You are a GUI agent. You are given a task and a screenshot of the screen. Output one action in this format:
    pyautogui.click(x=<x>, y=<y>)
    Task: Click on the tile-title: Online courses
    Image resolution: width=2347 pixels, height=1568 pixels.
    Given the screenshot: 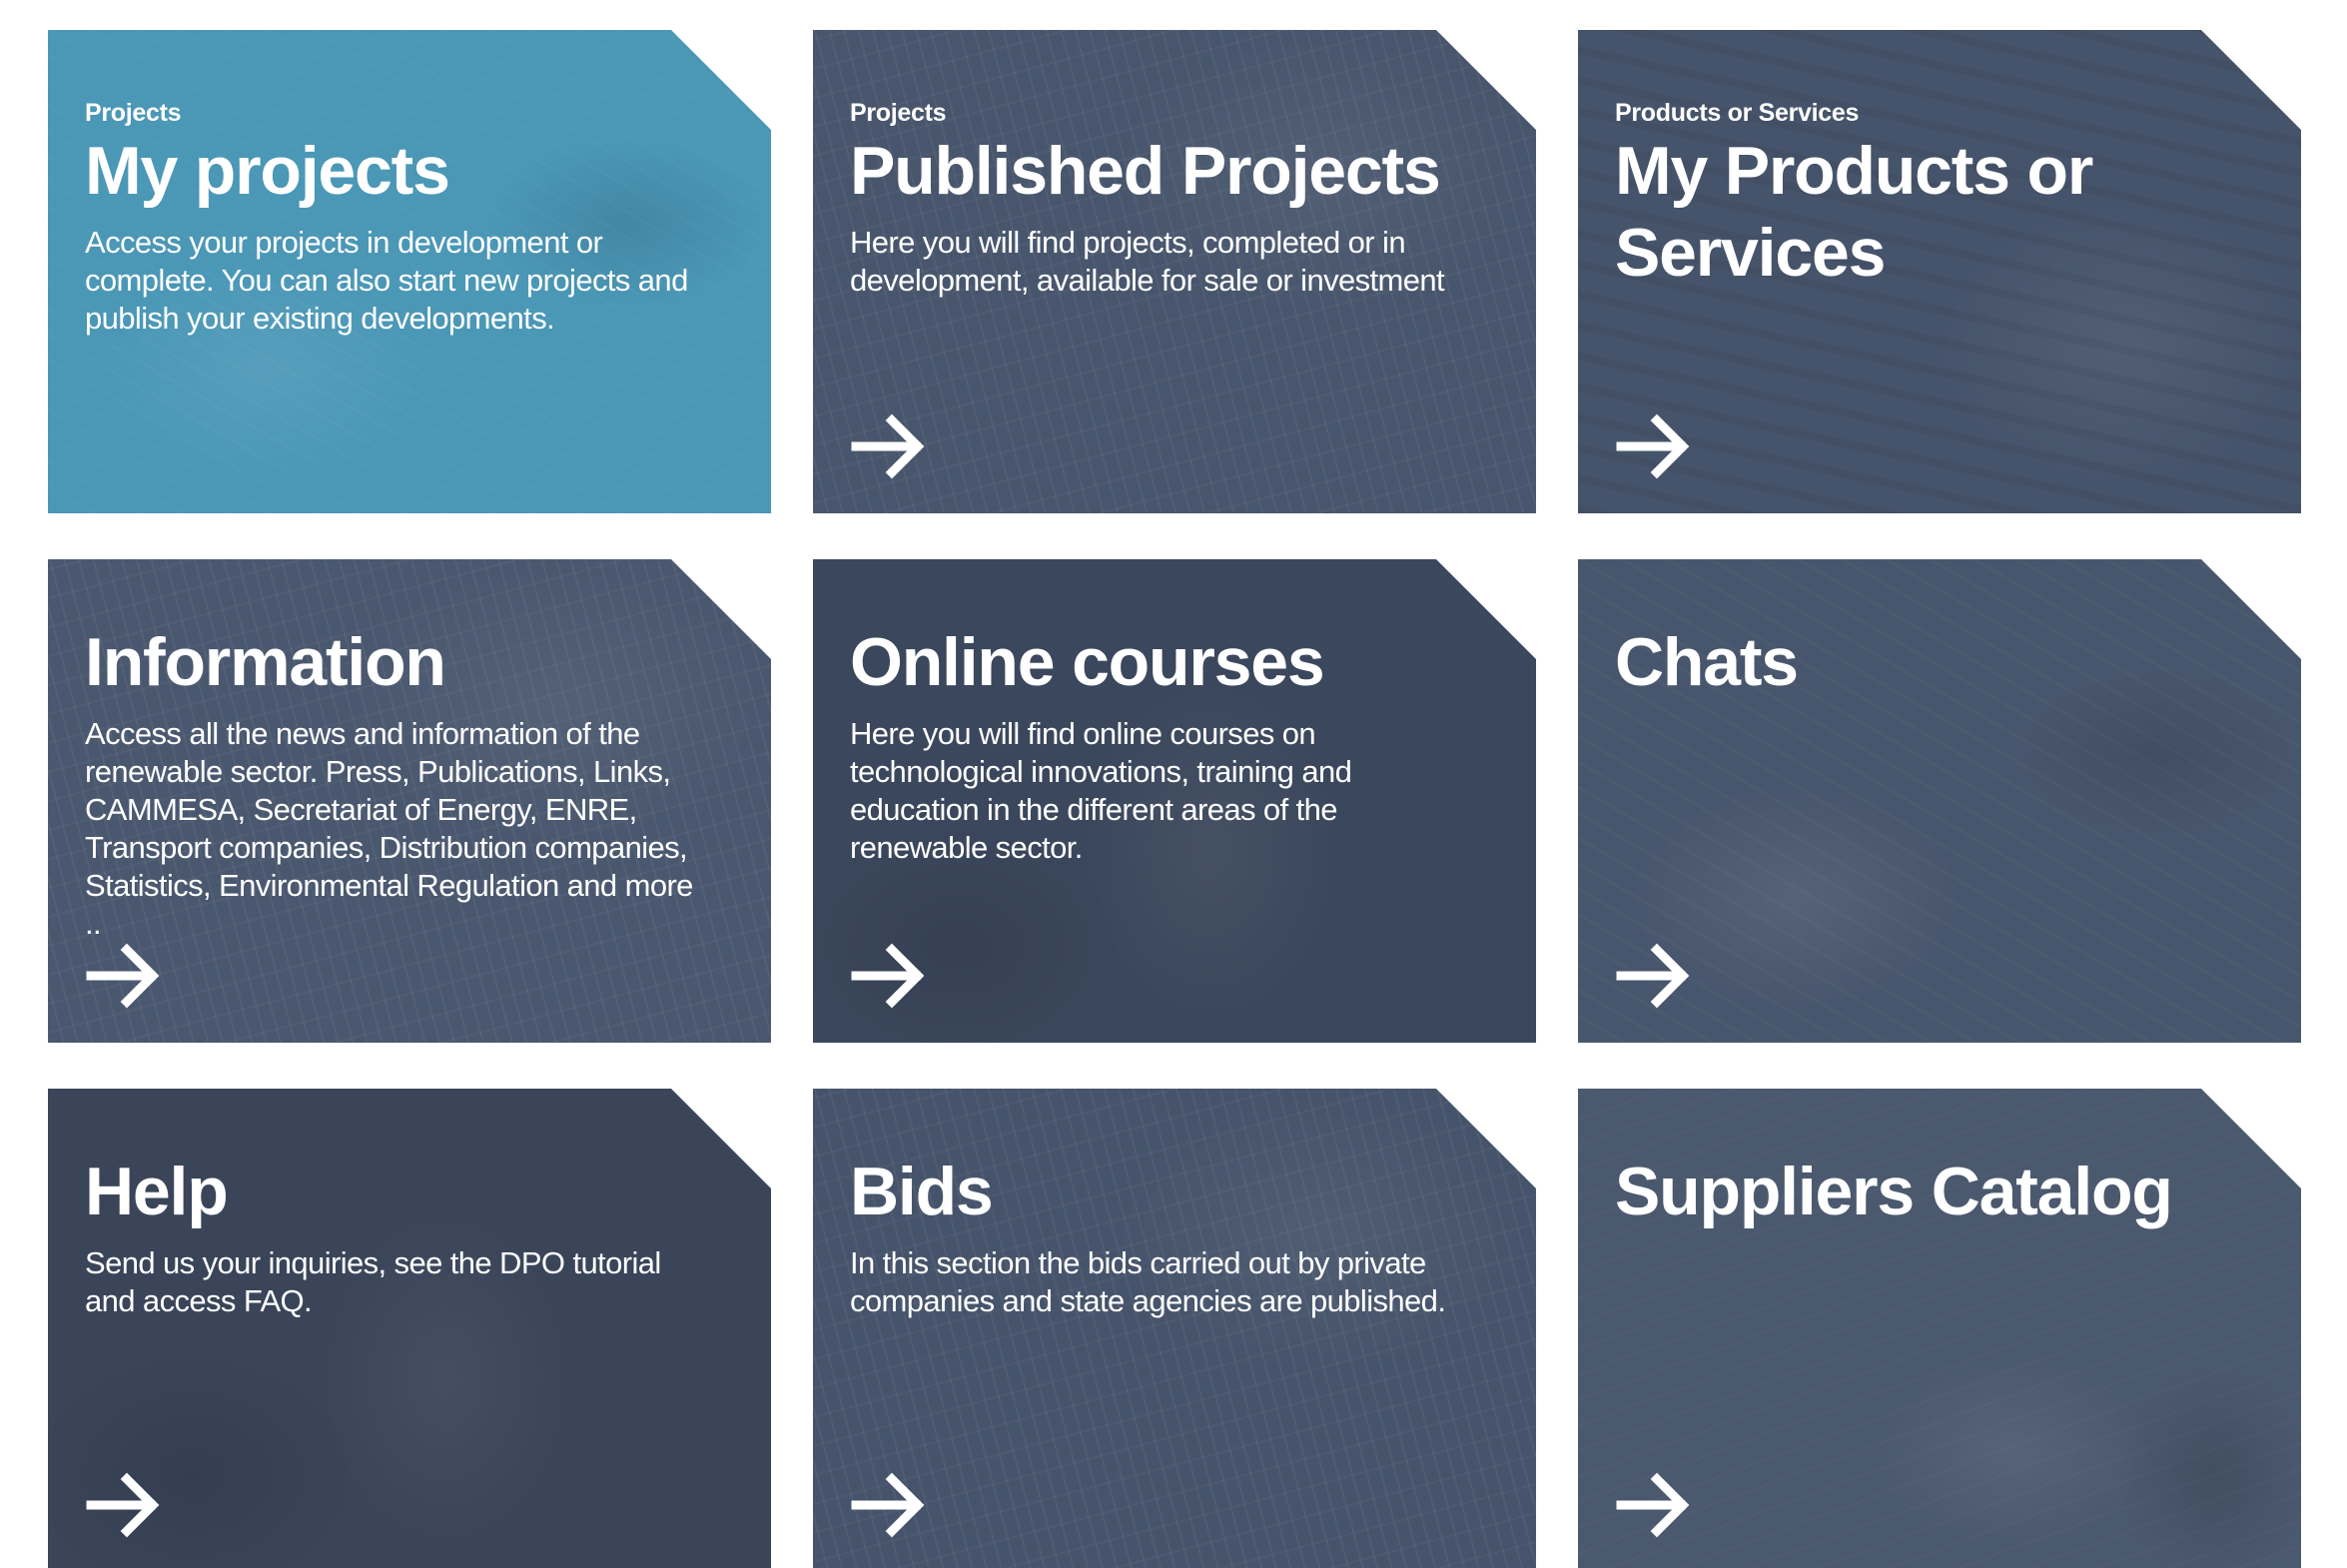 What is the action you would take?
    pyautogui.click(x=1087, y=662)
    